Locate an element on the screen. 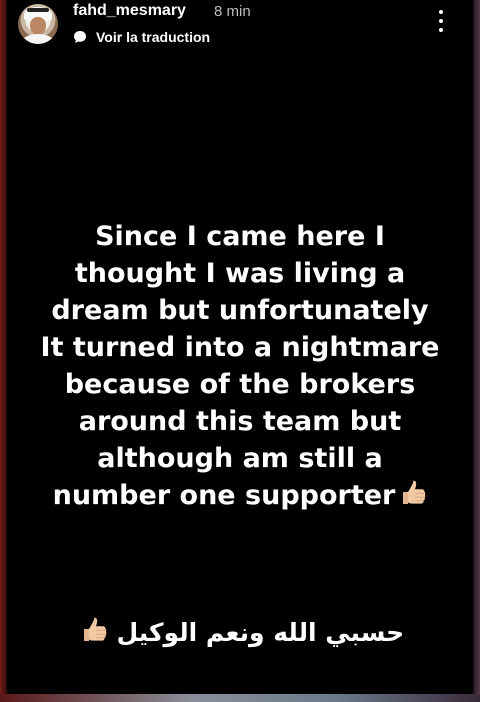  username: fahd_mesmary is located at coordinates (129, 11).